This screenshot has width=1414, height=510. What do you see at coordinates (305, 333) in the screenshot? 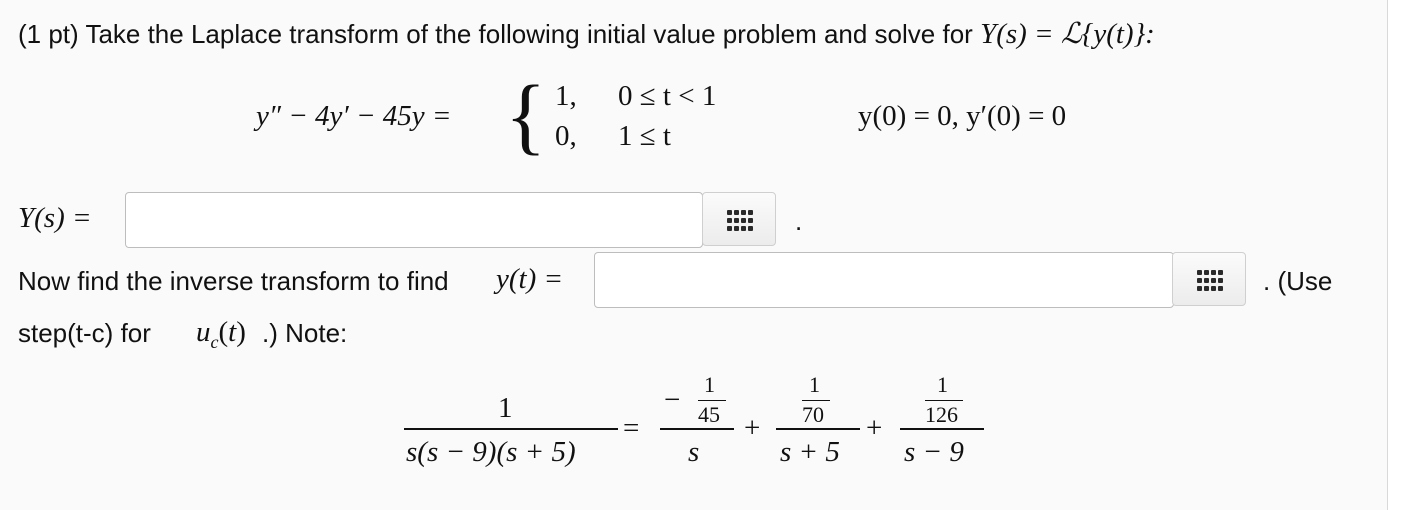
I see `note-line-b: .) Note:` at bounding box center [305, 333].